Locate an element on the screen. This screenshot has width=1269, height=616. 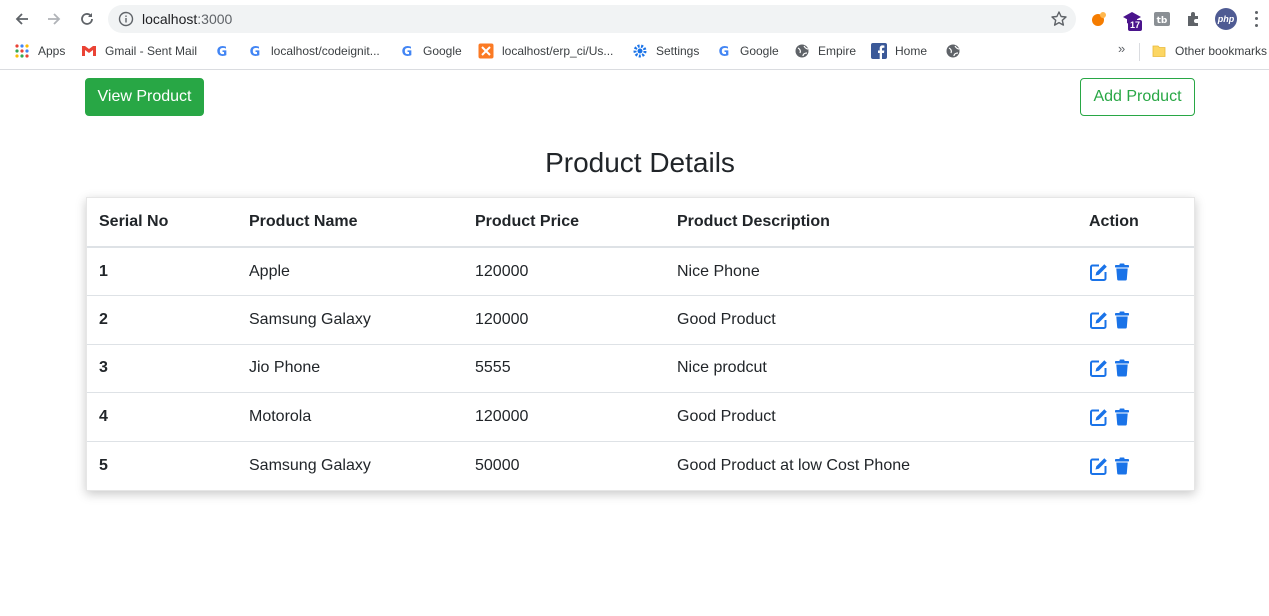
extension-gray-icon: tb is located at coordinates (1162, 19).